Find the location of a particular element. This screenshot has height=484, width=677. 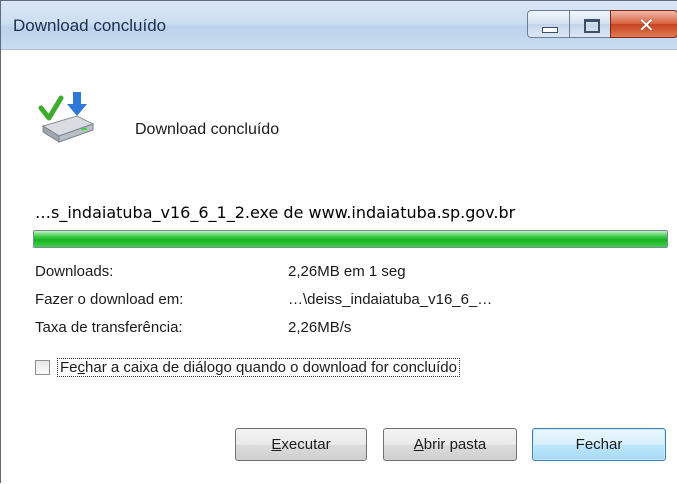

close-window-button: ✕ is located at coordinates (643, 24).